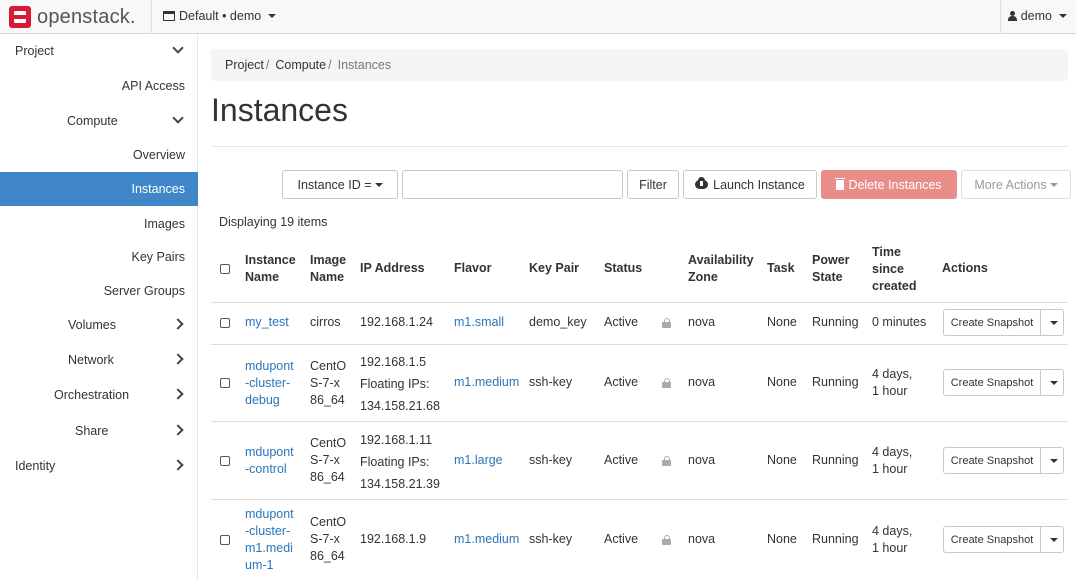 The width and height of the screenshot is (1076, 580). Describe the element at coordinates (835, 322) in the screenshot. I see `power-state: Running` at that location.